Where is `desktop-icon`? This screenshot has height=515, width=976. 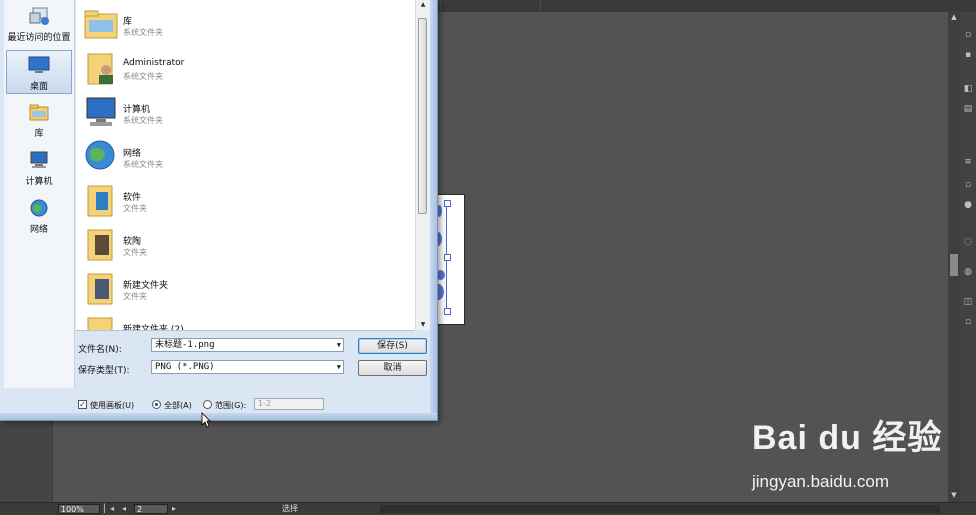 desktop-icon is located at coordinates (39, 64).